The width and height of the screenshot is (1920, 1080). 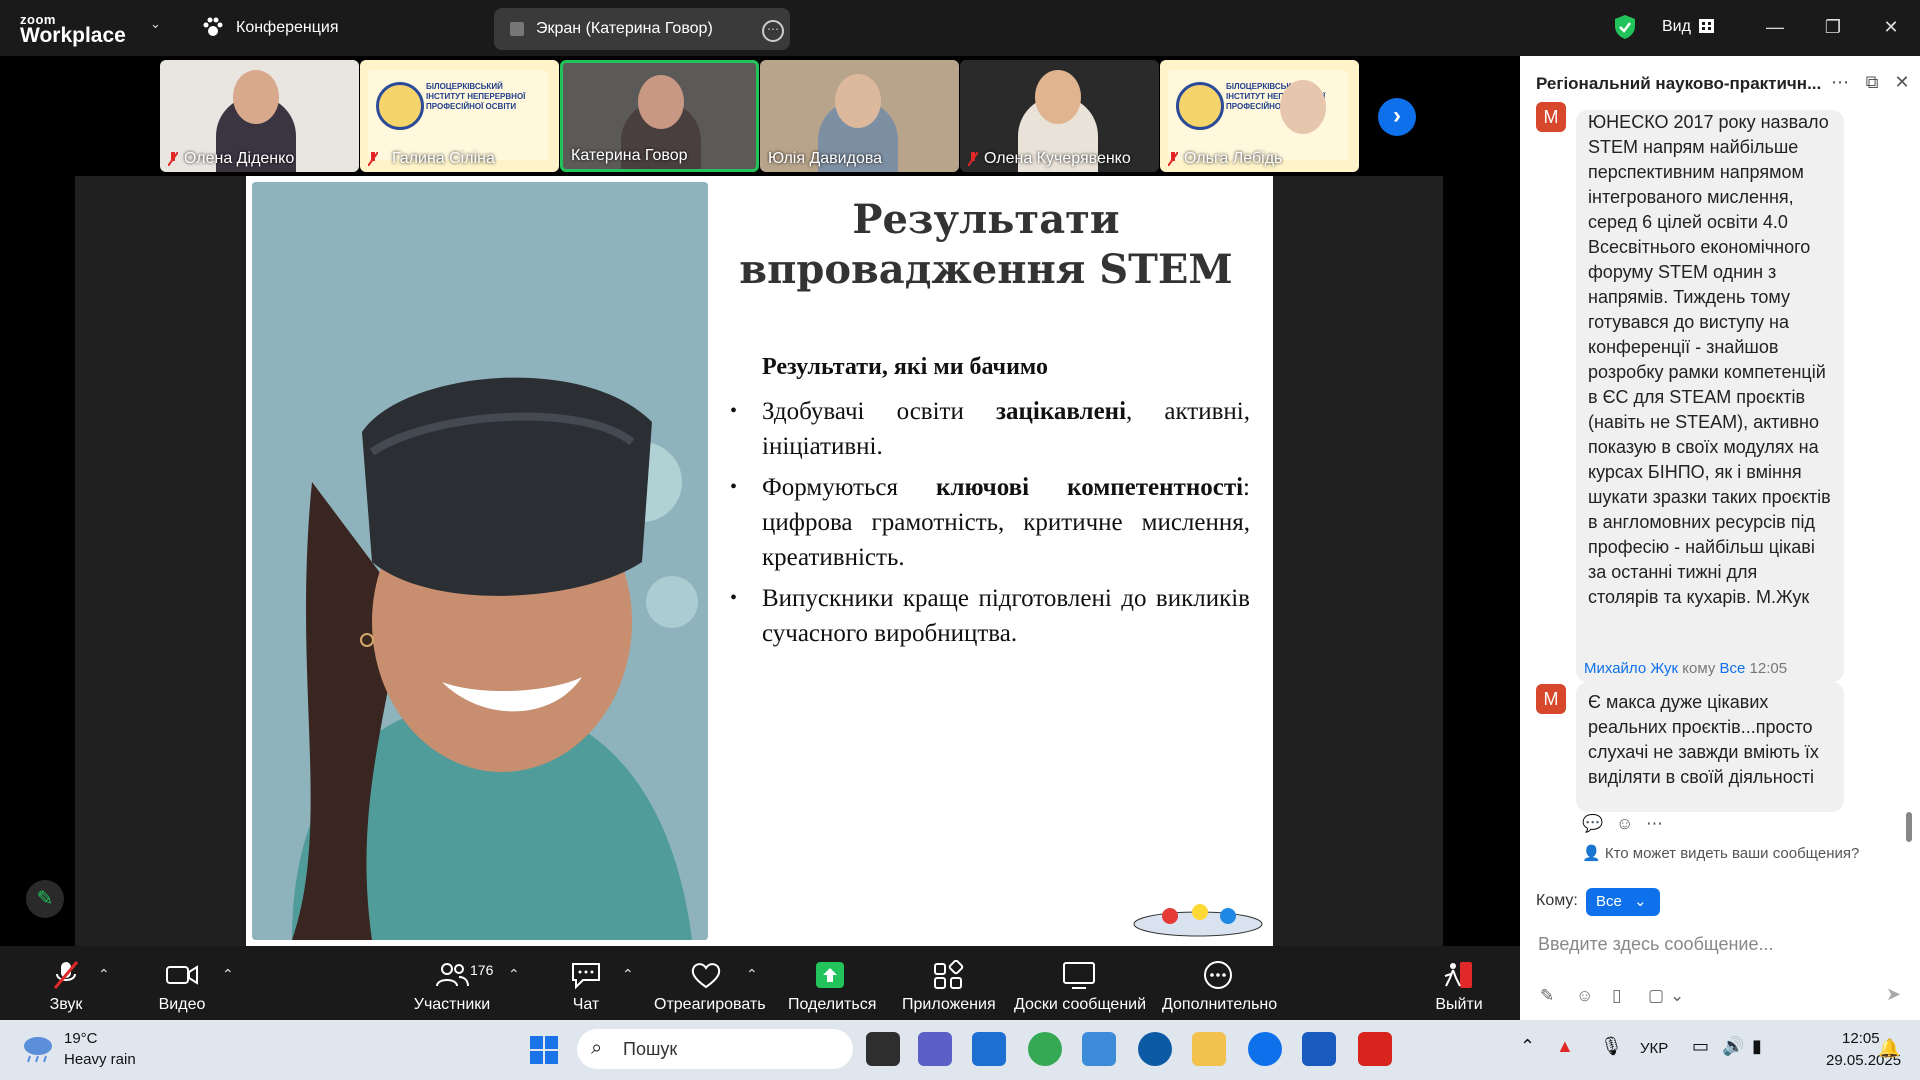 I want to click on acrobat-icon, so click(x=1375, y=1049).